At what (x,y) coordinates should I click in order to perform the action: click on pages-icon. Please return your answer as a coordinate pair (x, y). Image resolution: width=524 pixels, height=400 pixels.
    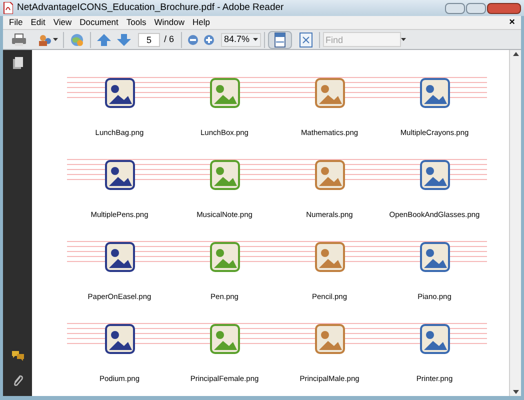
    Looking at the image, I should click on (18, 63).